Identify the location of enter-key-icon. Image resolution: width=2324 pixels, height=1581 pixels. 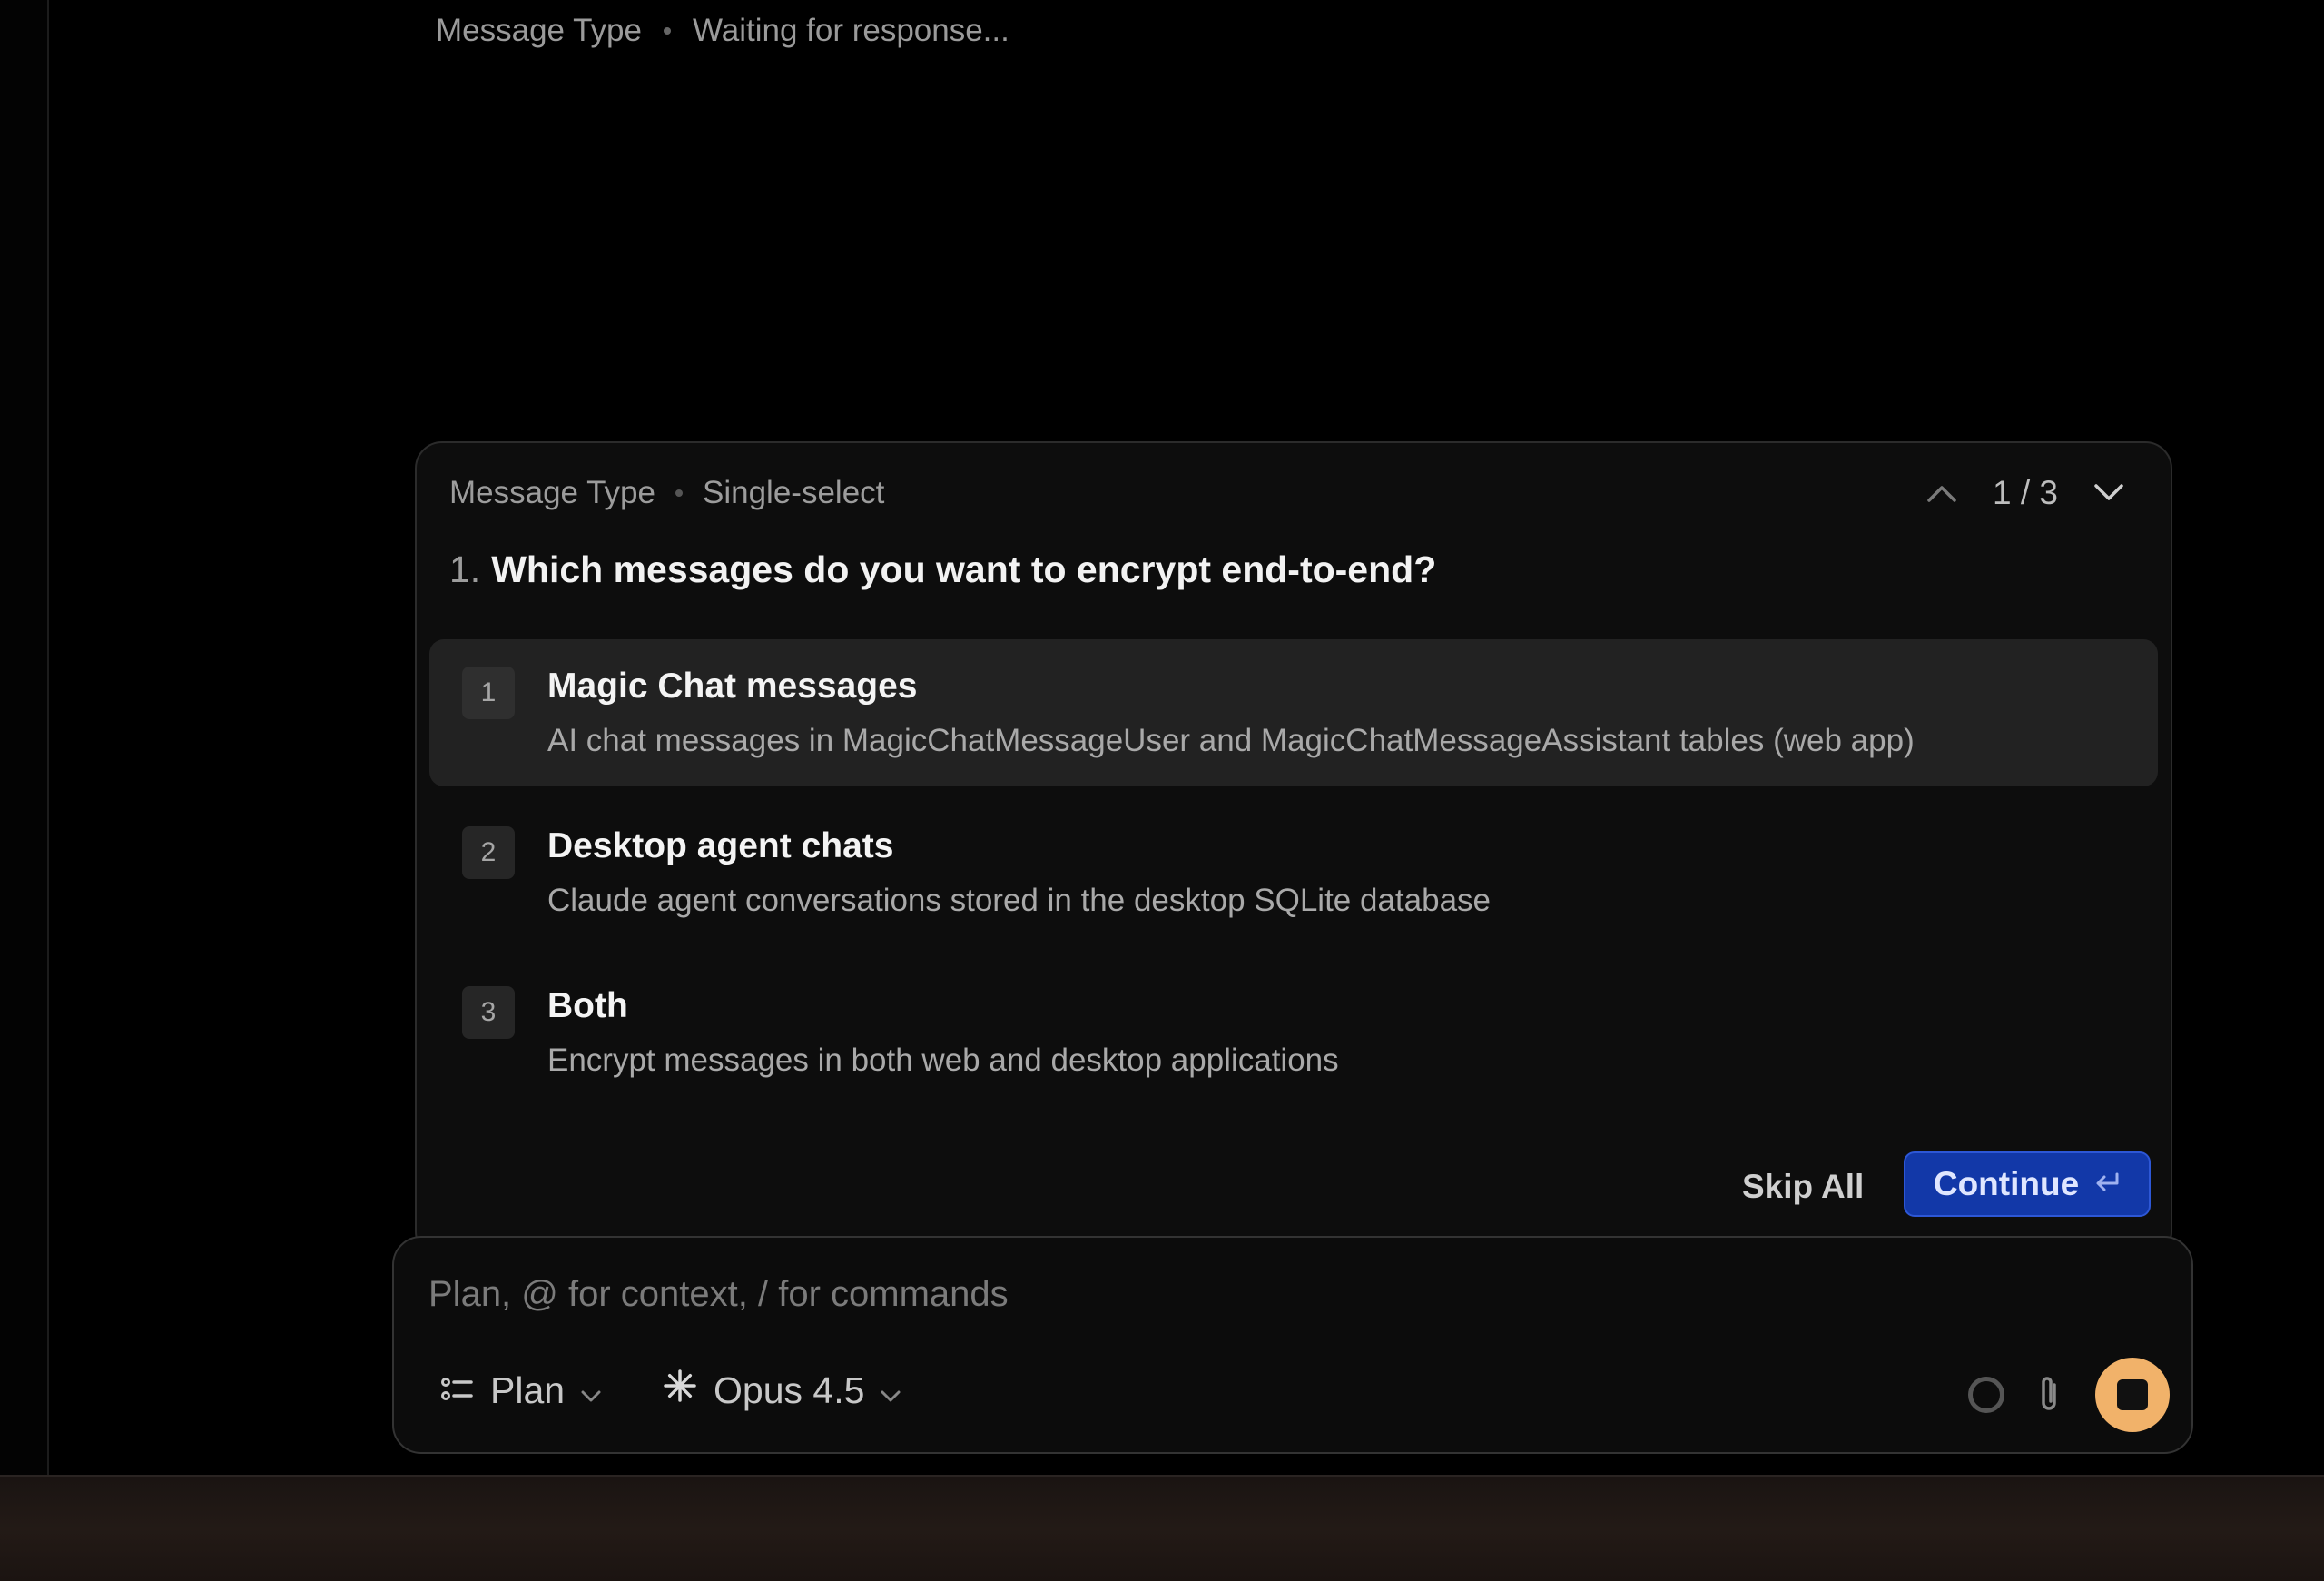
(2107, 1184).